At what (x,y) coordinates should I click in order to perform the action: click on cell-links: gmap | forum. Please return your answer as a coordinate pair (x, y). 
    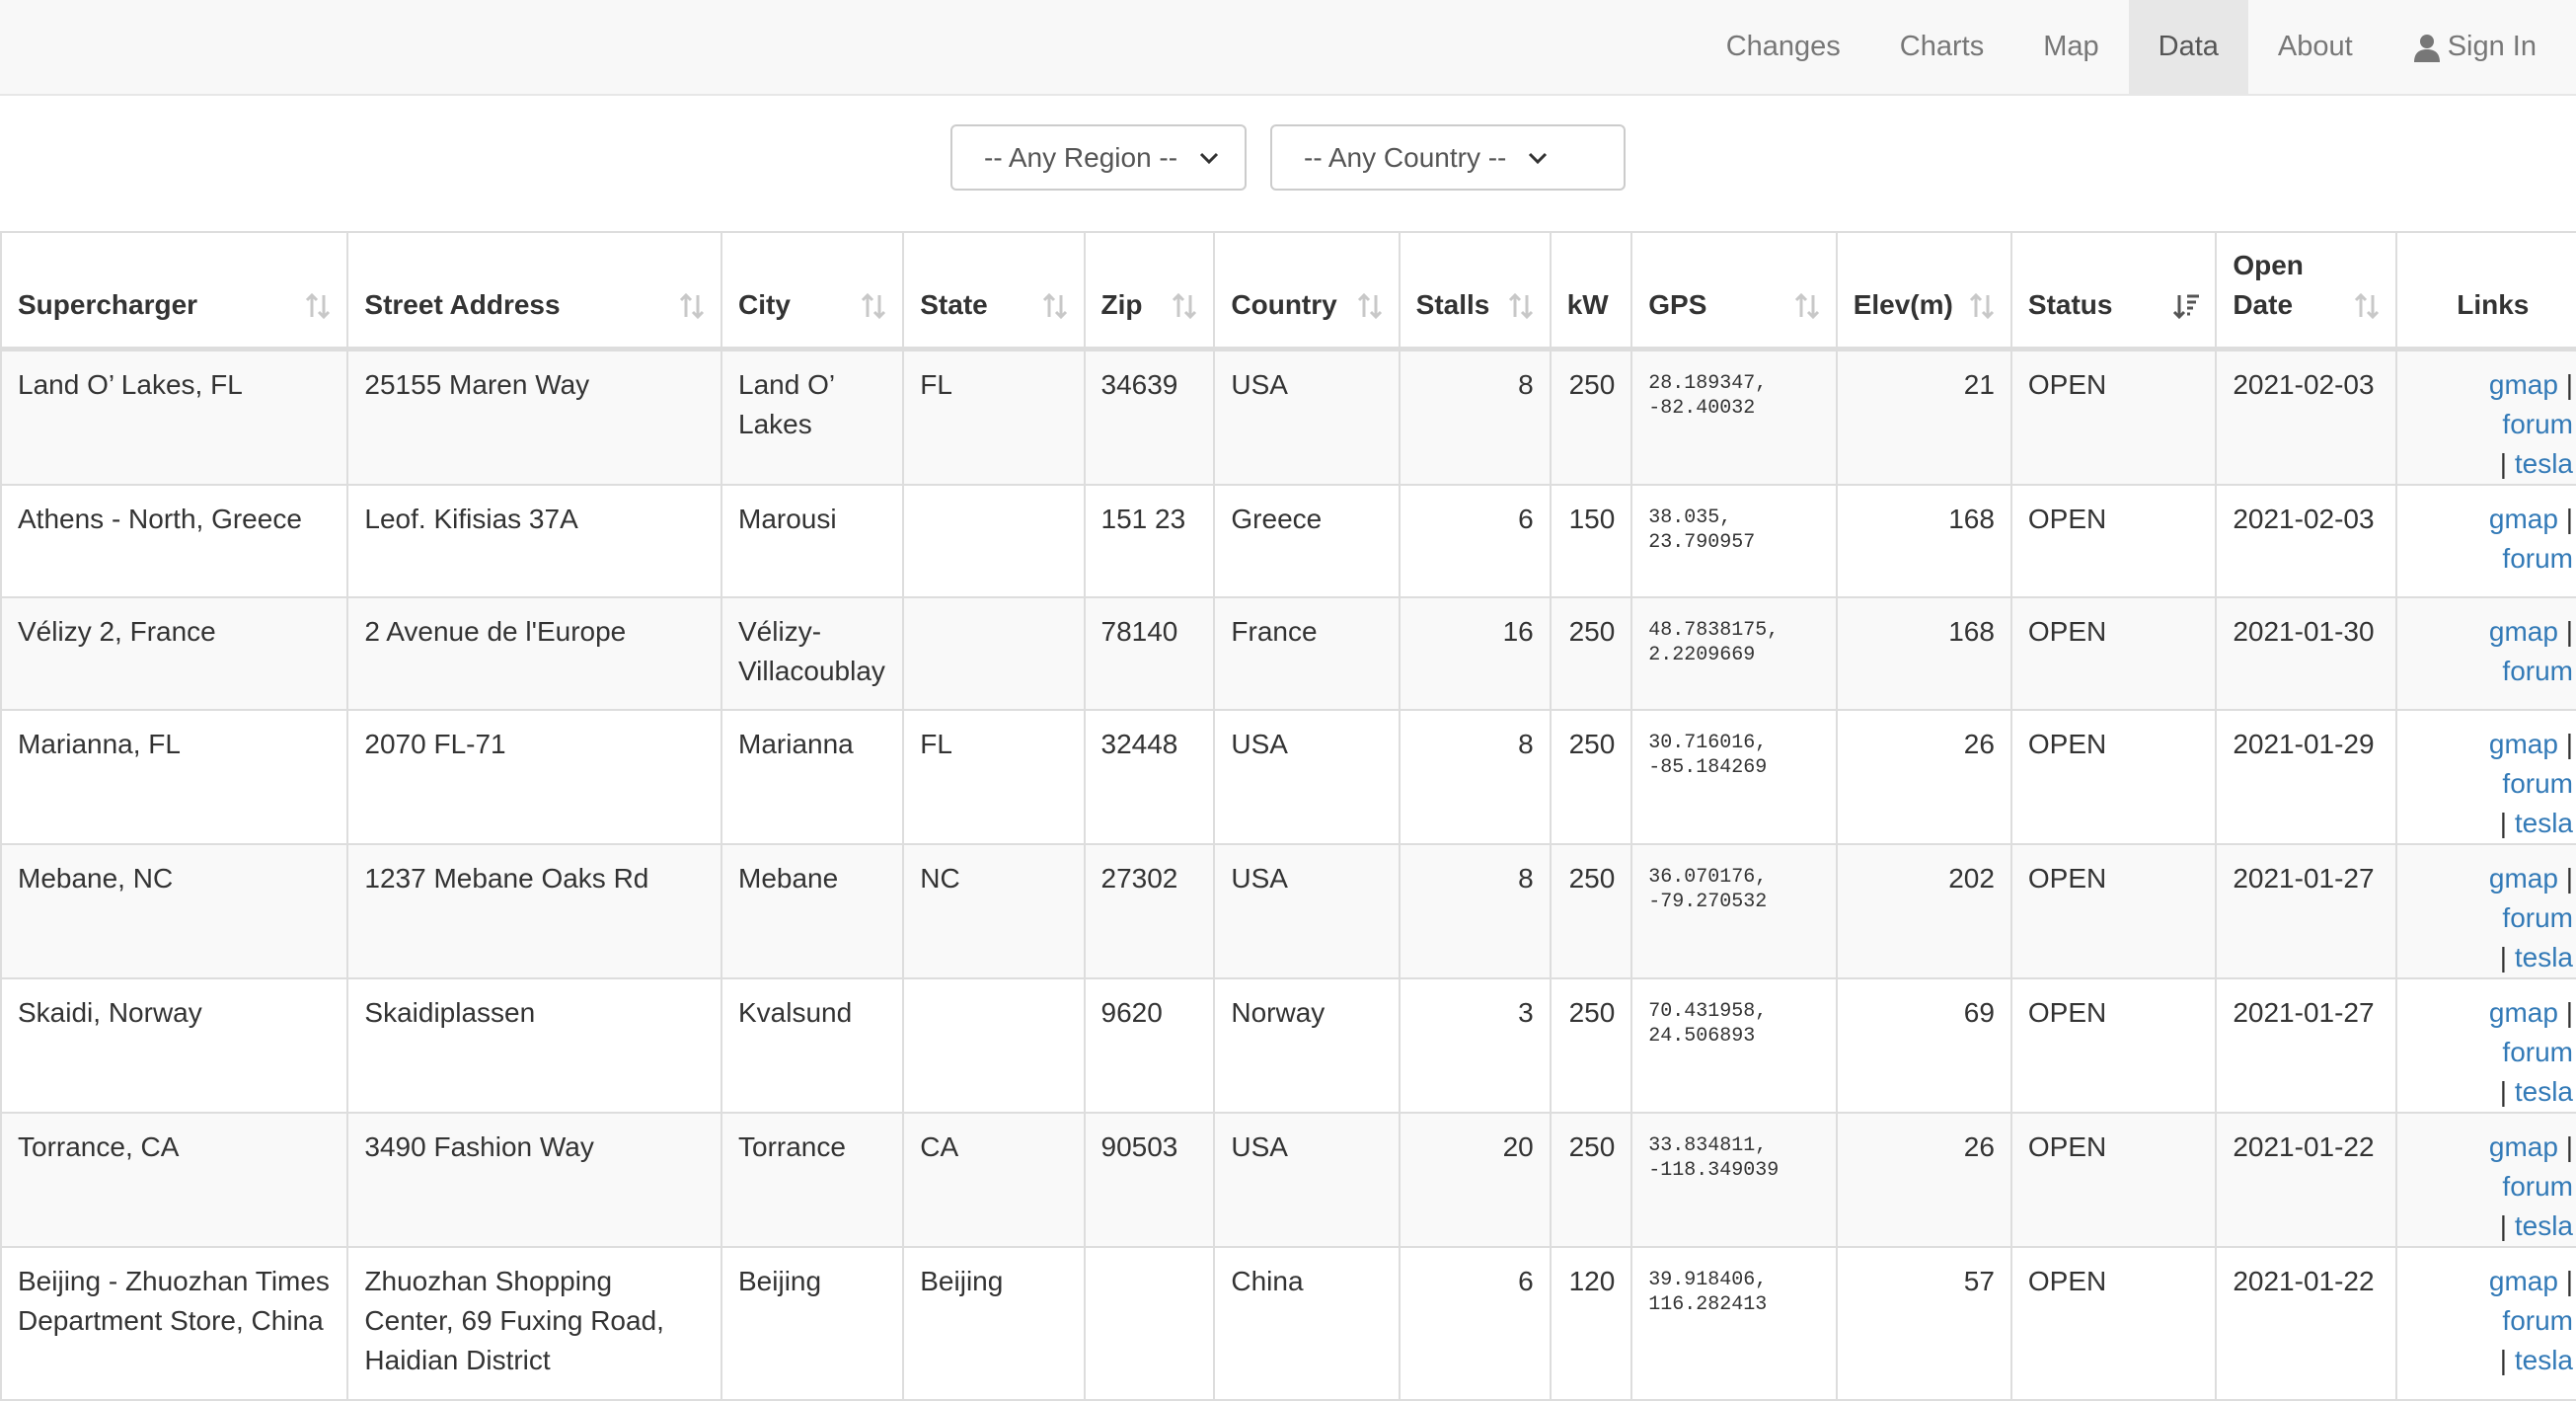
    Looking at the image, I should click on (2485, 540).